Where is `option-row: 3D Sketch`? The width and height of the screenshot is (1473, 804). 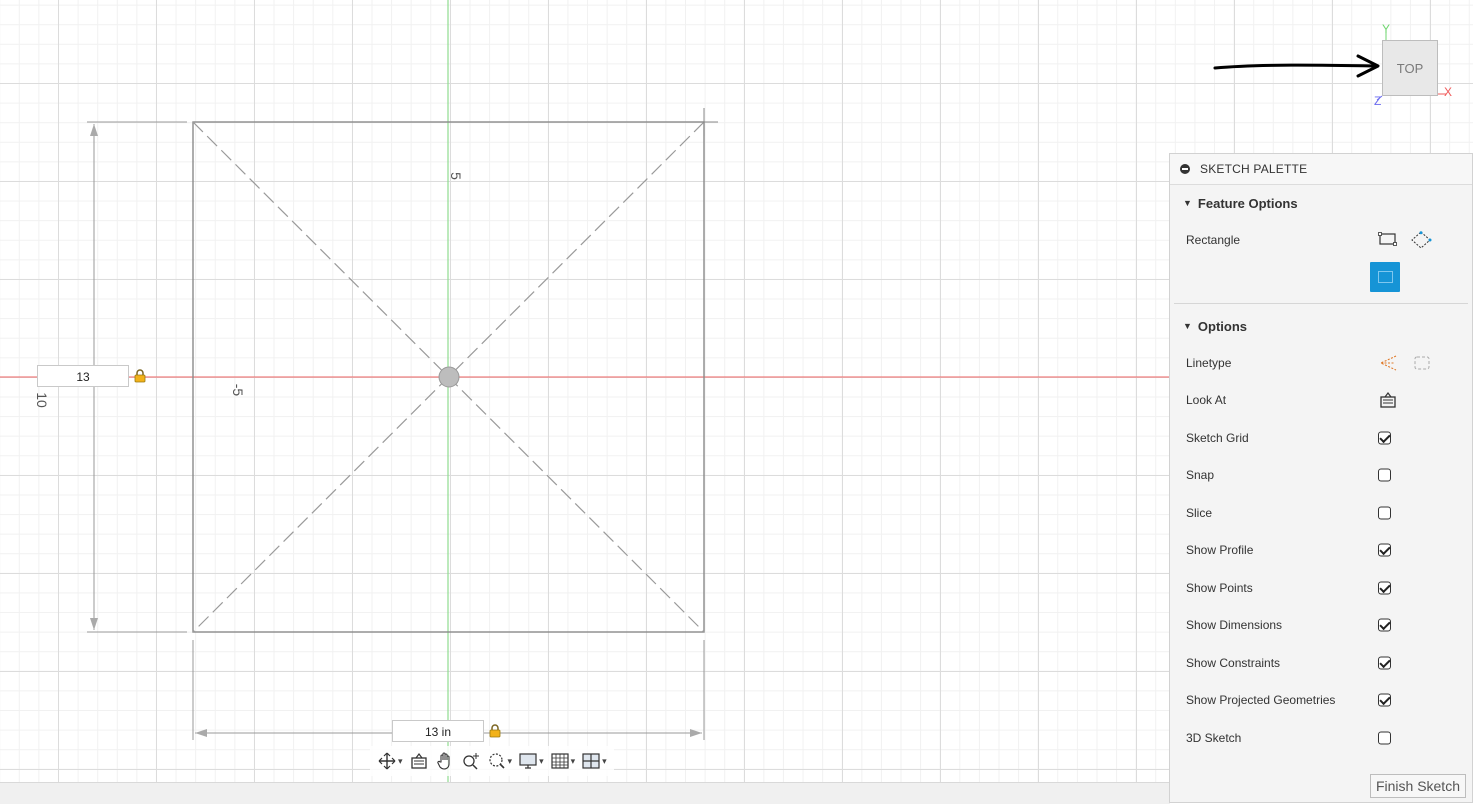 option-row: 3D Sketch is located at coordinates (1321, 738).